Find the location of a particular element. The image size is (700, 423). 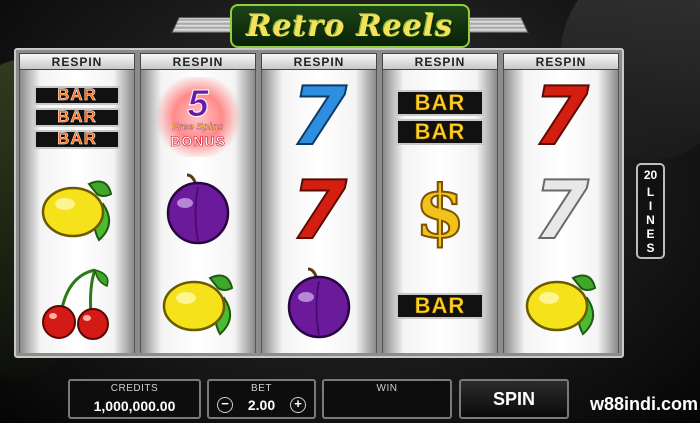

cherries-icon is located at coordinates (77, 305).